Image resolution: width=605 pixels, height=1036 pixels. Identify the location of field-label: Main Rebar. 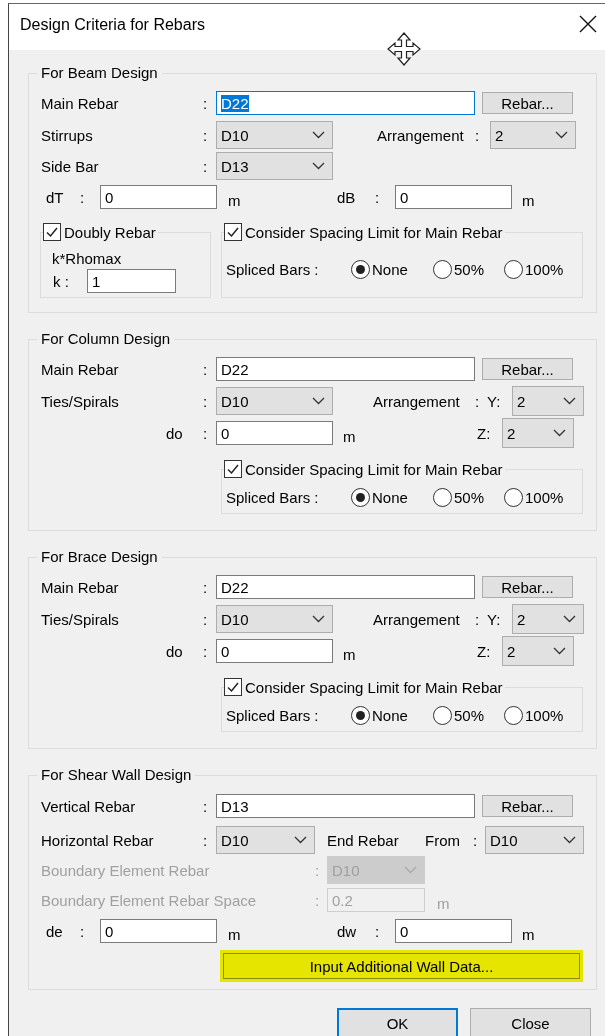
(80, 369).